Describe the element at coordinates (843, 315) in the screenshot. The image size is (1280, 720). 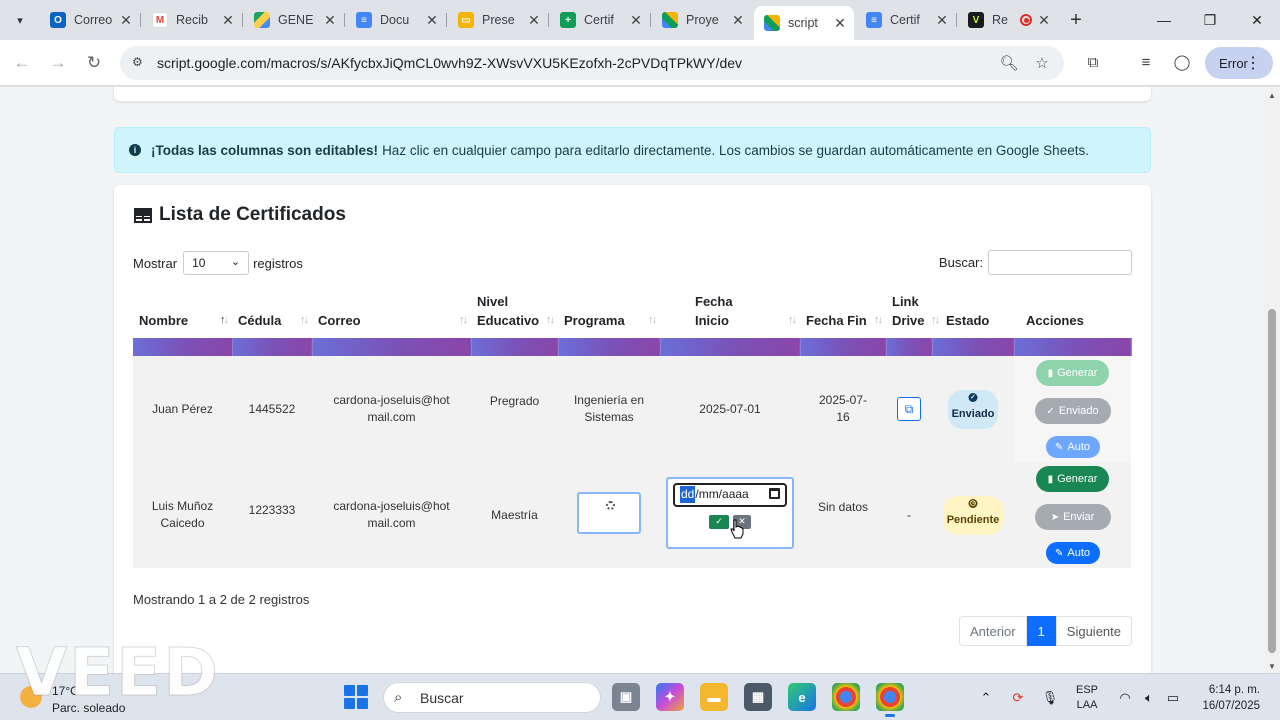
I see `column-header-fecha-fin: Fecha Fin ↑↓` at that location.